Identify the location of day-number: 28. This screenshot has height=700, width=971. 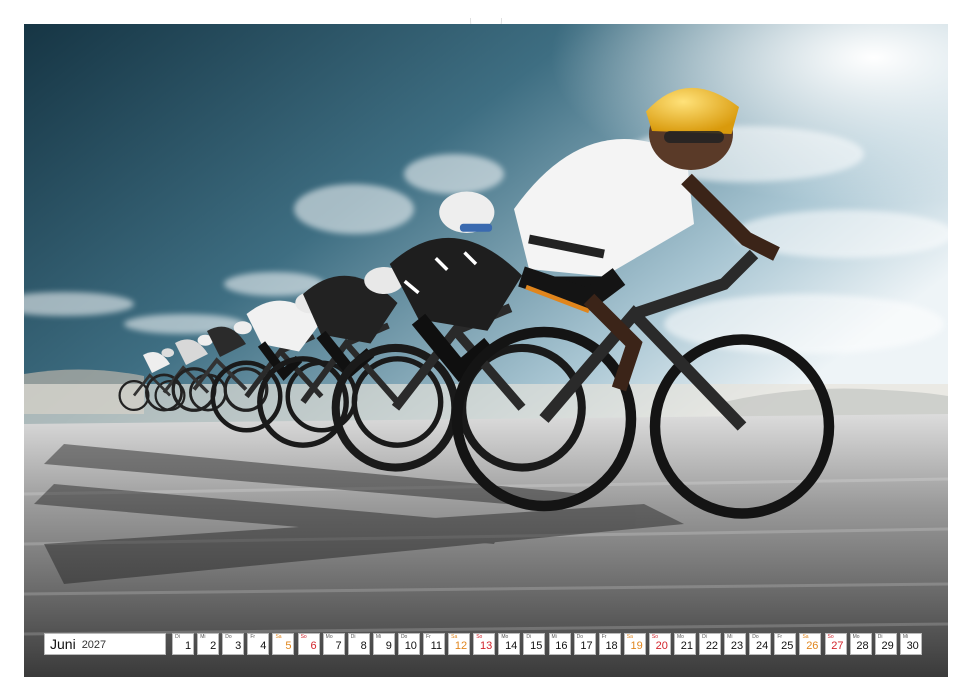
(862, 646).